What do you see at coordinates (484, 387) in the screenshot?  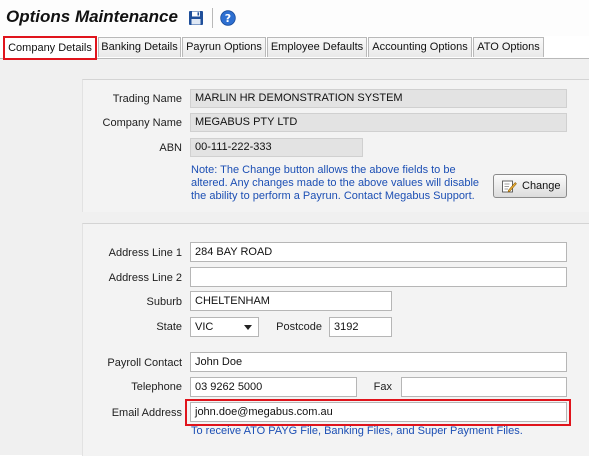 I see `fax-input` at bounding box center [484, 387].